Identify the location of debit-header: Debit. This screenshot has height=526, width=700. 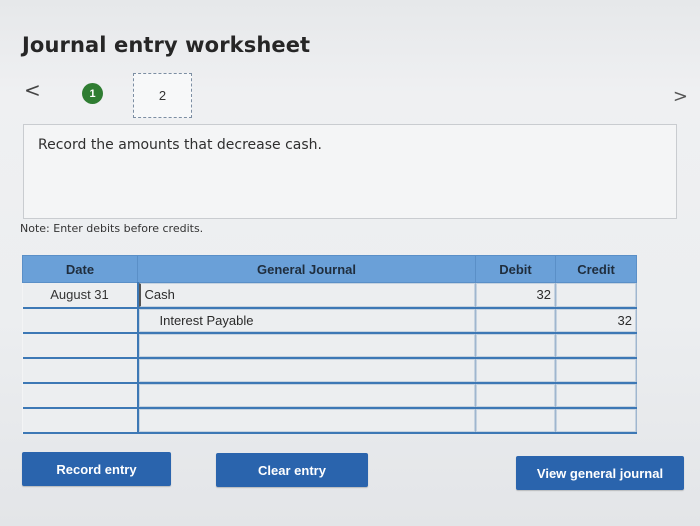
(515, 269).